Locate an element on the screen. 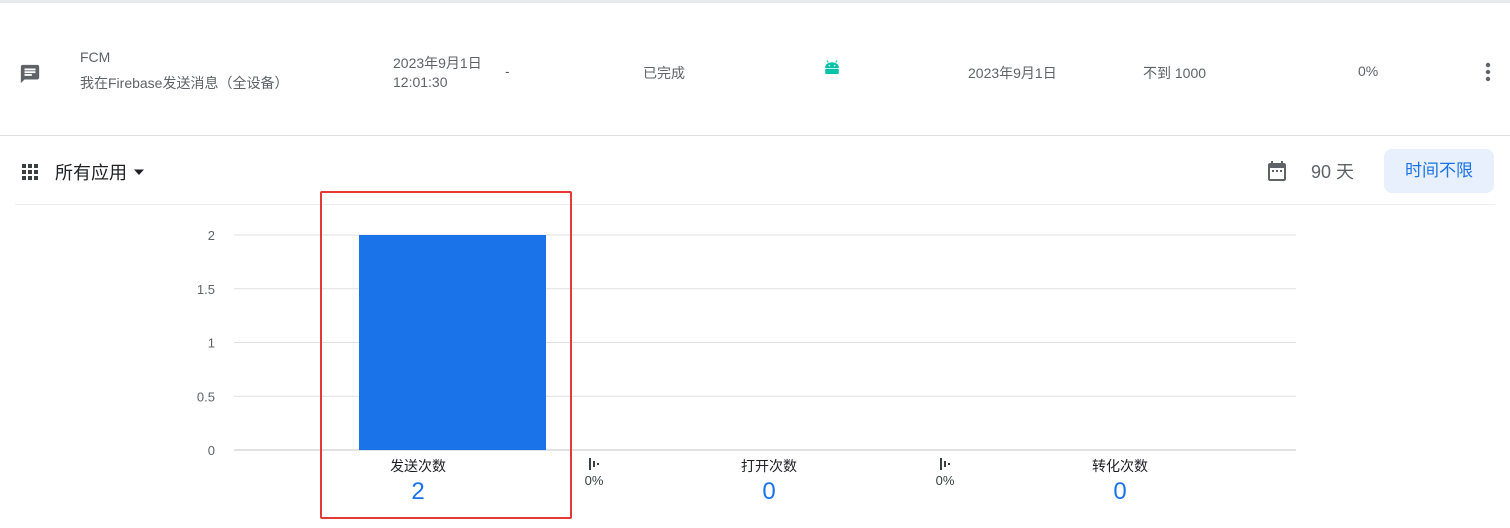 The image size is (1510, 528). last-date: 2023年9月1日 is located at coordinates (1012, 73).